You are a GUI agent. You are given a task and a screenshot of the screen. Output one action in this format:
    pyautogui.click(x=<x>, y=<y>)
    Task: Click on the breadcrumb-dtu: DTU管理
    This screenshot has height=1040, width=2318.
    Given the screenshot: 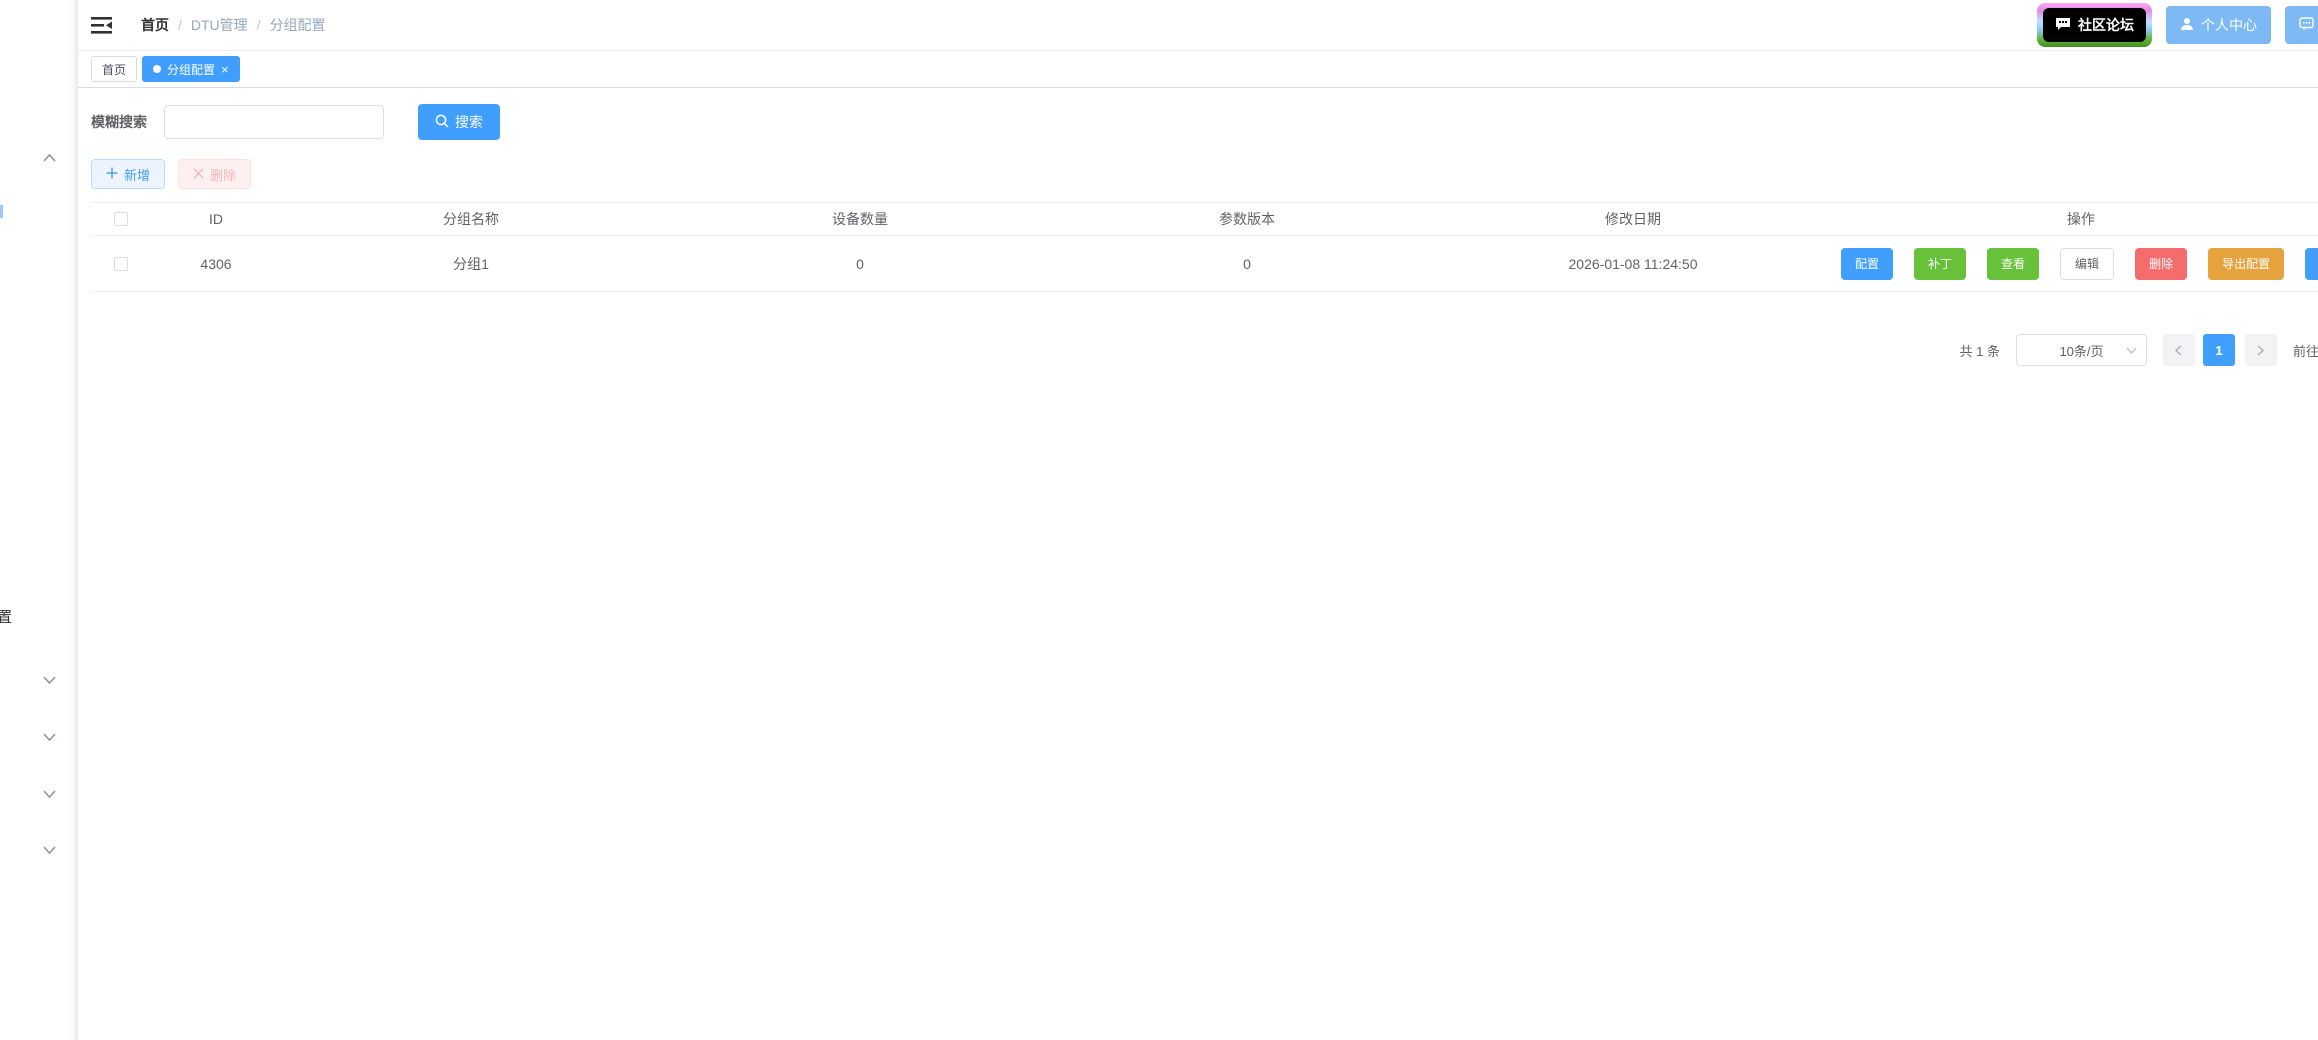 What is the action you would take?
    pyautogui.click(x=219, y=25)
    